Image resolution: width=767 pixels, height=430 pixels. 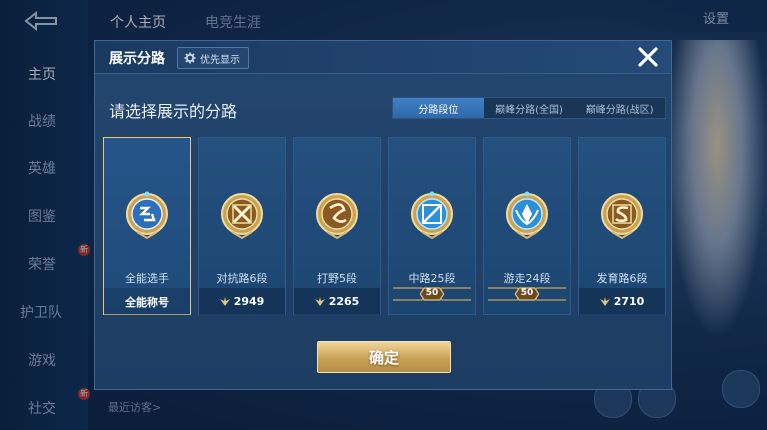 I want to click on close-button, so click(x=648, y=57).